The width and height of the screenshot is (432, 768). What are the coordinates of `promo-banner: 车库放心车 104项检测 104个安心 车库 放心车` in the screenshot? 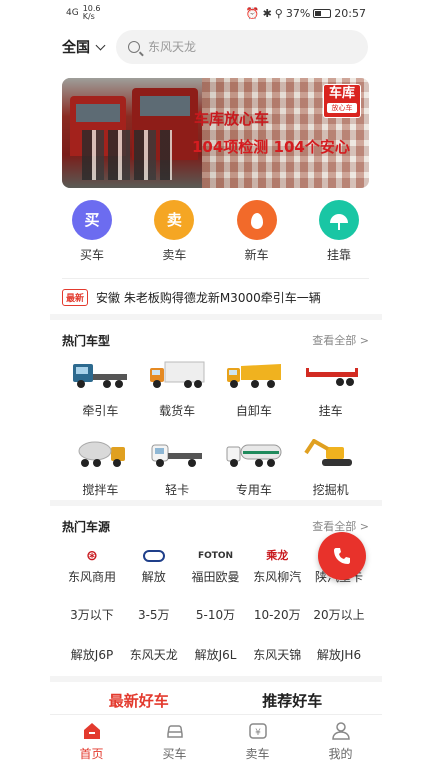 It's located at (215, 133).